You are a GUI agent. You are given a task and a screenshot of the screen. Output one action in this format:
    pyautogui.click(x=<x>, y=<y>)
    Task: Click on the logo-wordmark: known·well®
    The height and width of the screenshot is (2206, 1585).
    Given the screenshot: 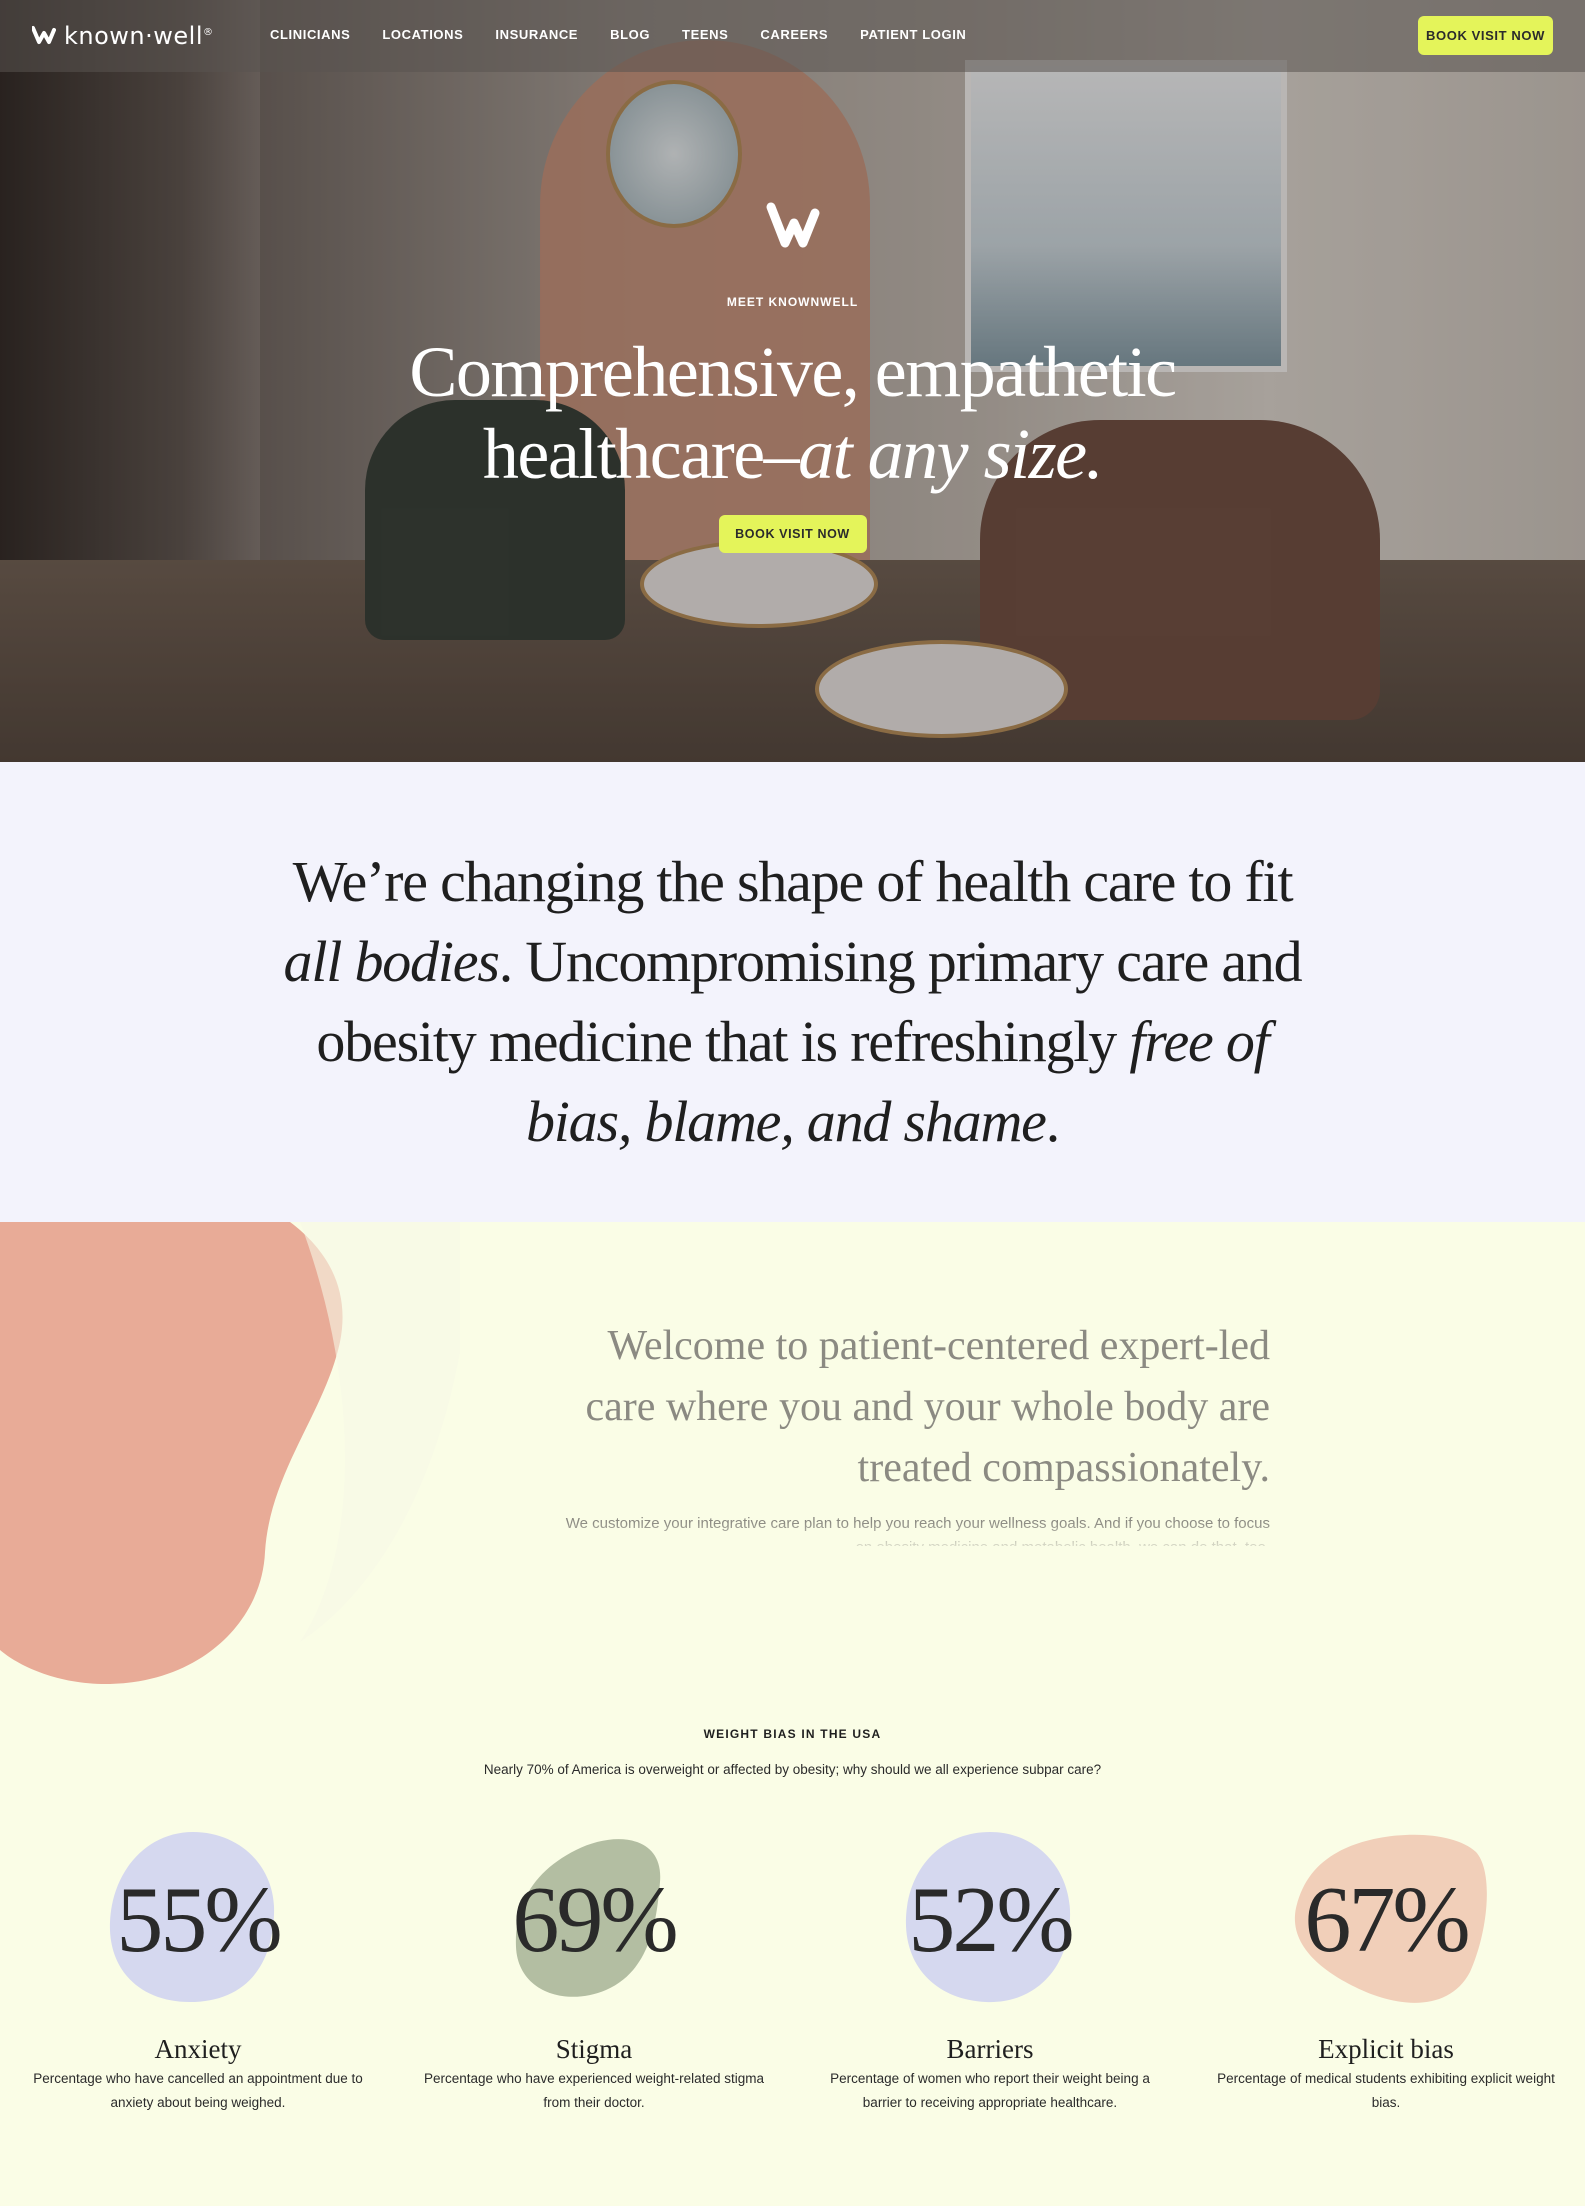 What is the action you would take?
    pyautogui.click(x=139, y=36)
    